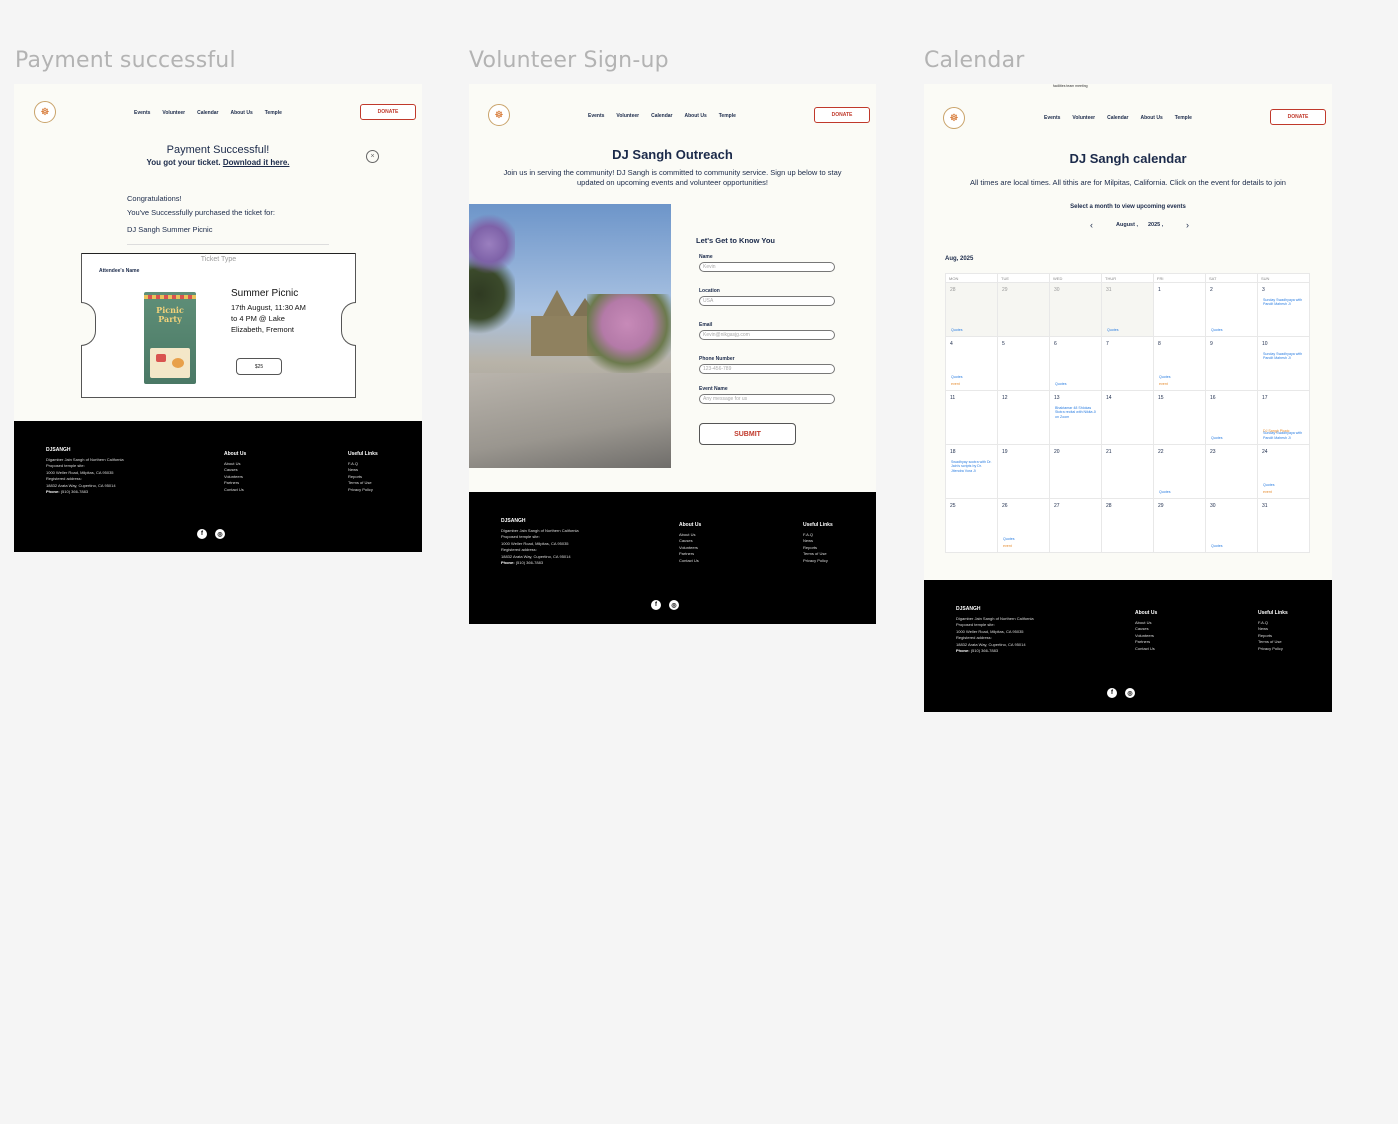 Image resolution: width=1398 pixels, height=1124 pixels. What do you see at coordinates (1091, 225) in the screenshot?
I see `chevron-left-icon: ‹` at bounding box center [1091, 225].